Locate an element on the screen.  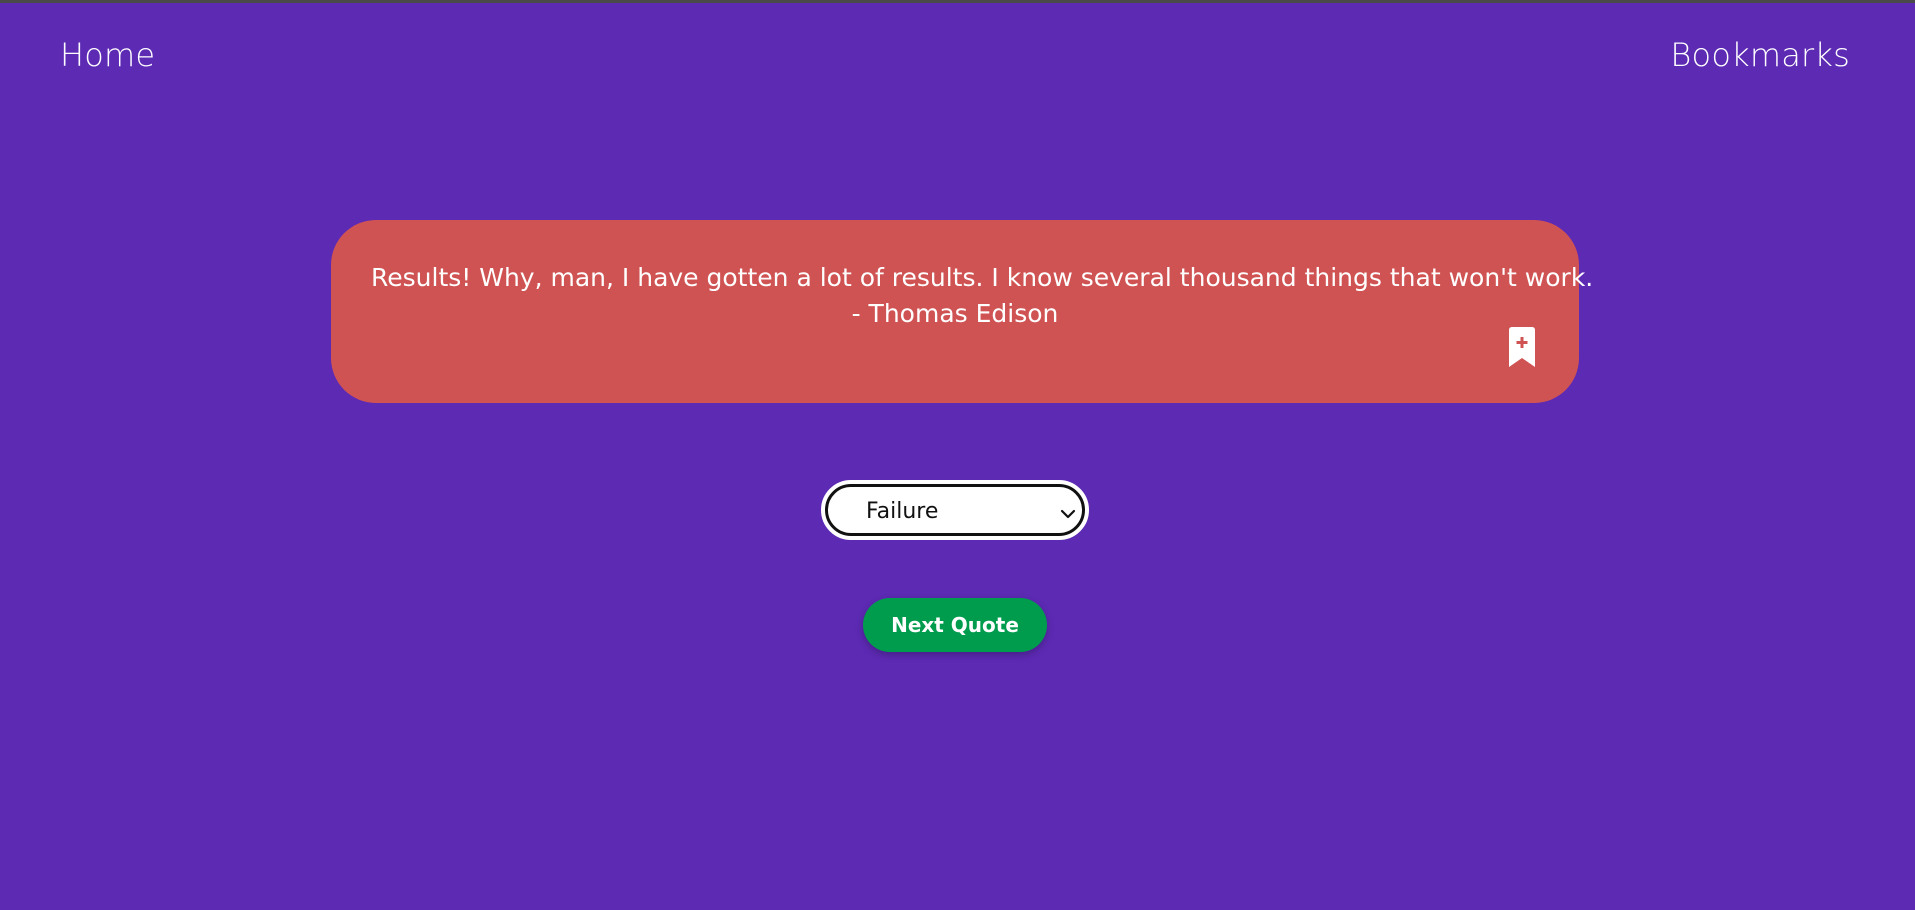
bookmark-add-icon is located at coordinates (1522, 347).